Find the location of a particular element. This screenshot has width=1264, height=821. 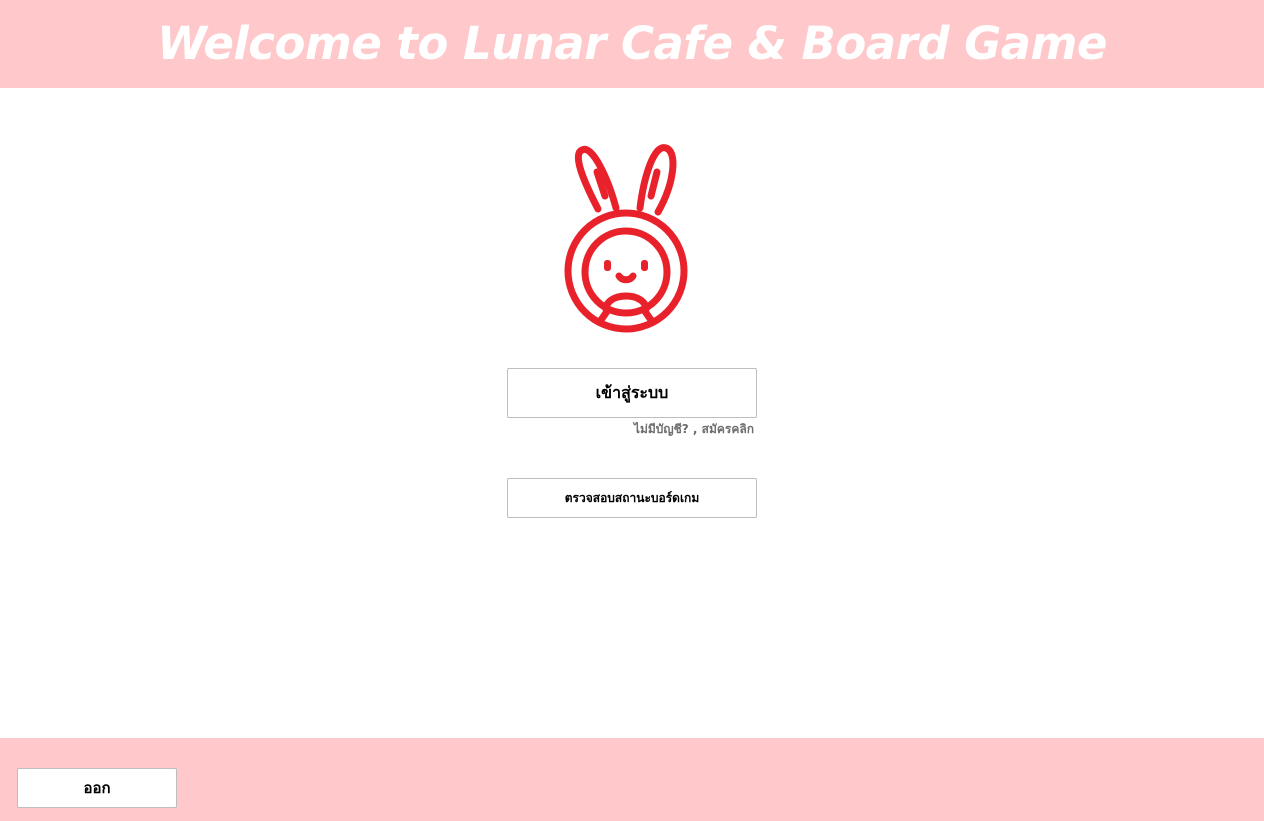

check-boardgame-status-button: ตรวจสอบสถานะบอร์ดเกม is located at coordinates (632, 498).